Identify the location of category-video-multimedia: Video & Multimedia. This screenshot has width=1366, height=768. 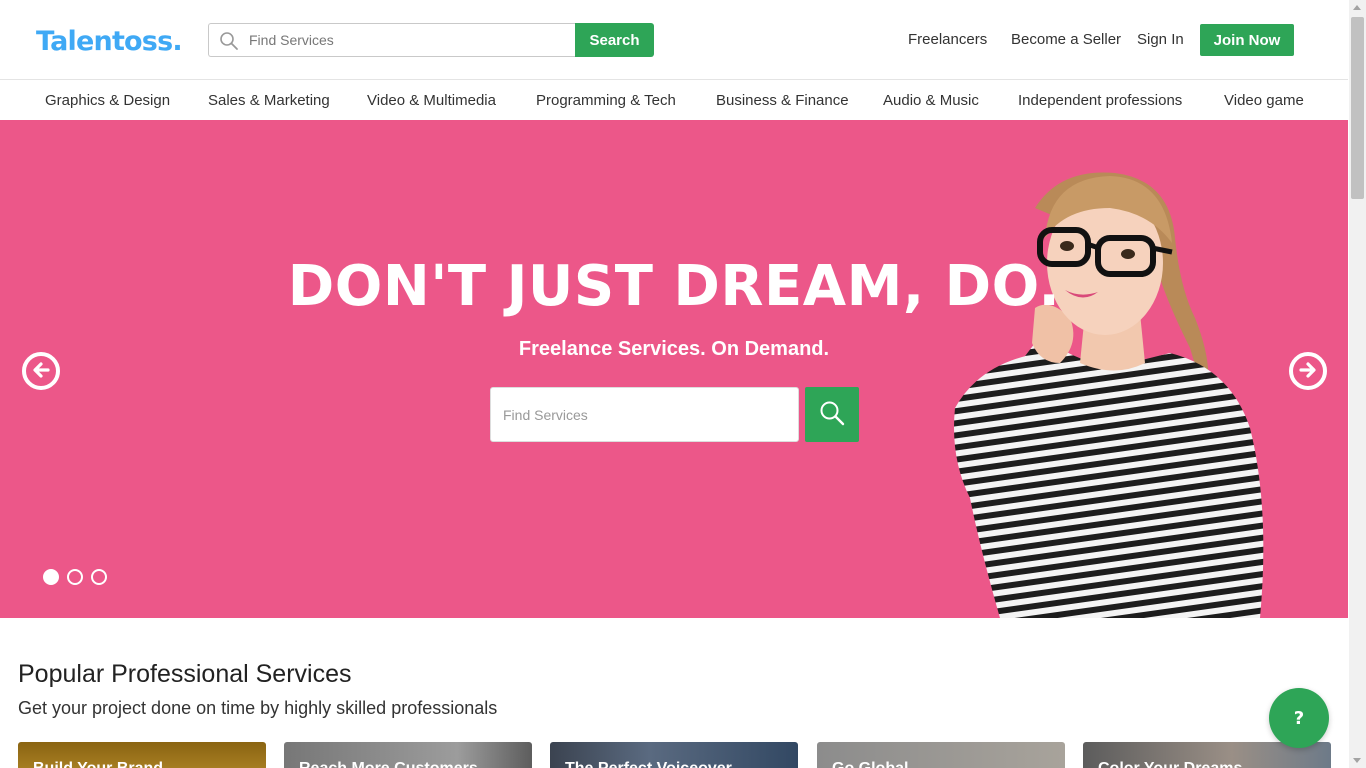
(431, 100).